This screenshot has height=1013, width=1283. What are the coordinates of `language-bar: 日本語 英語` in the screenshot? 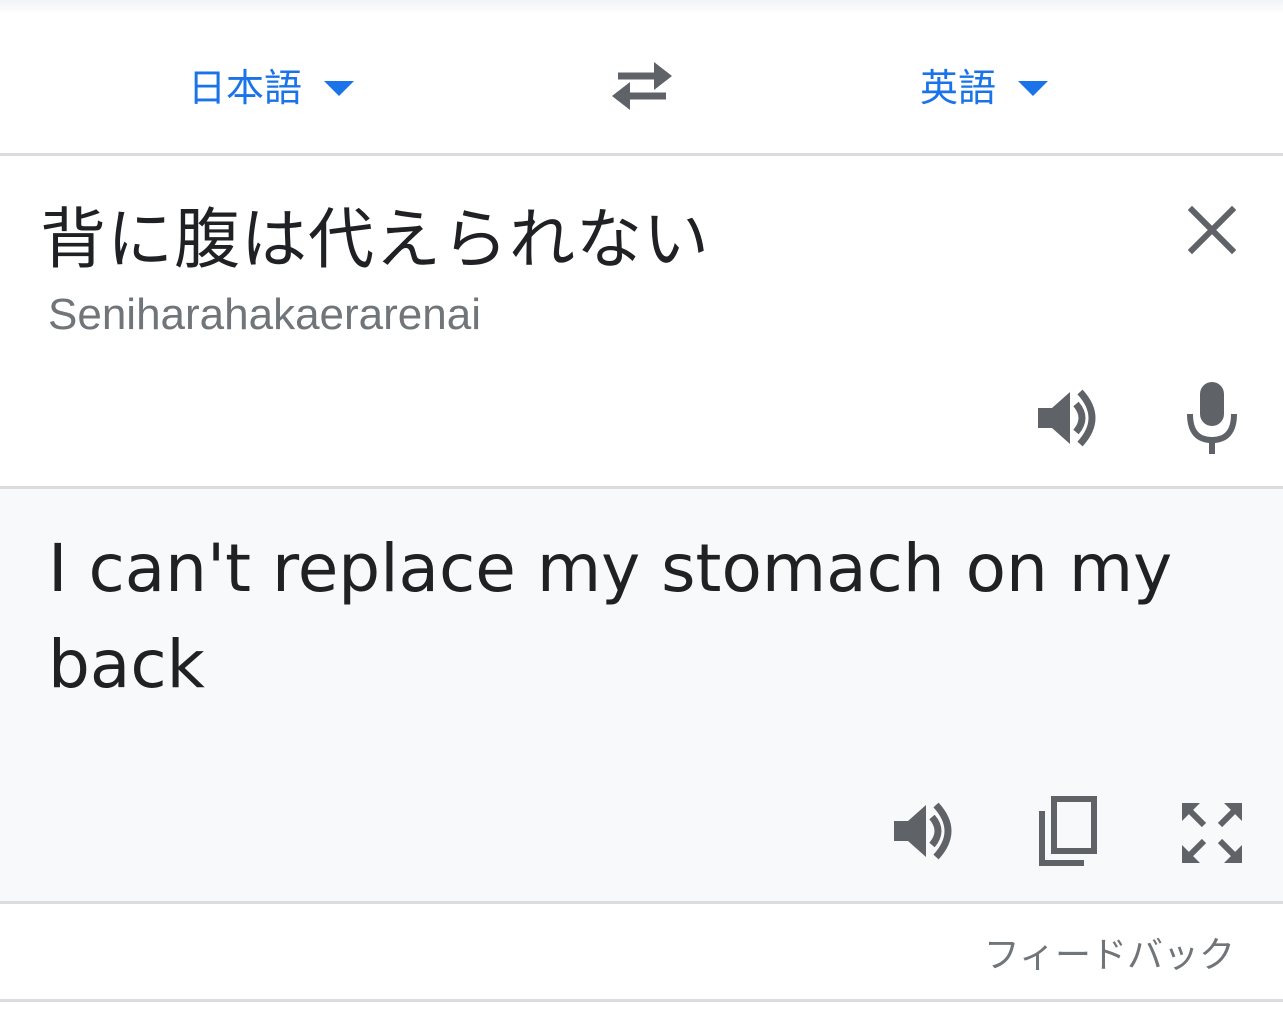 It's located at (641, 85).